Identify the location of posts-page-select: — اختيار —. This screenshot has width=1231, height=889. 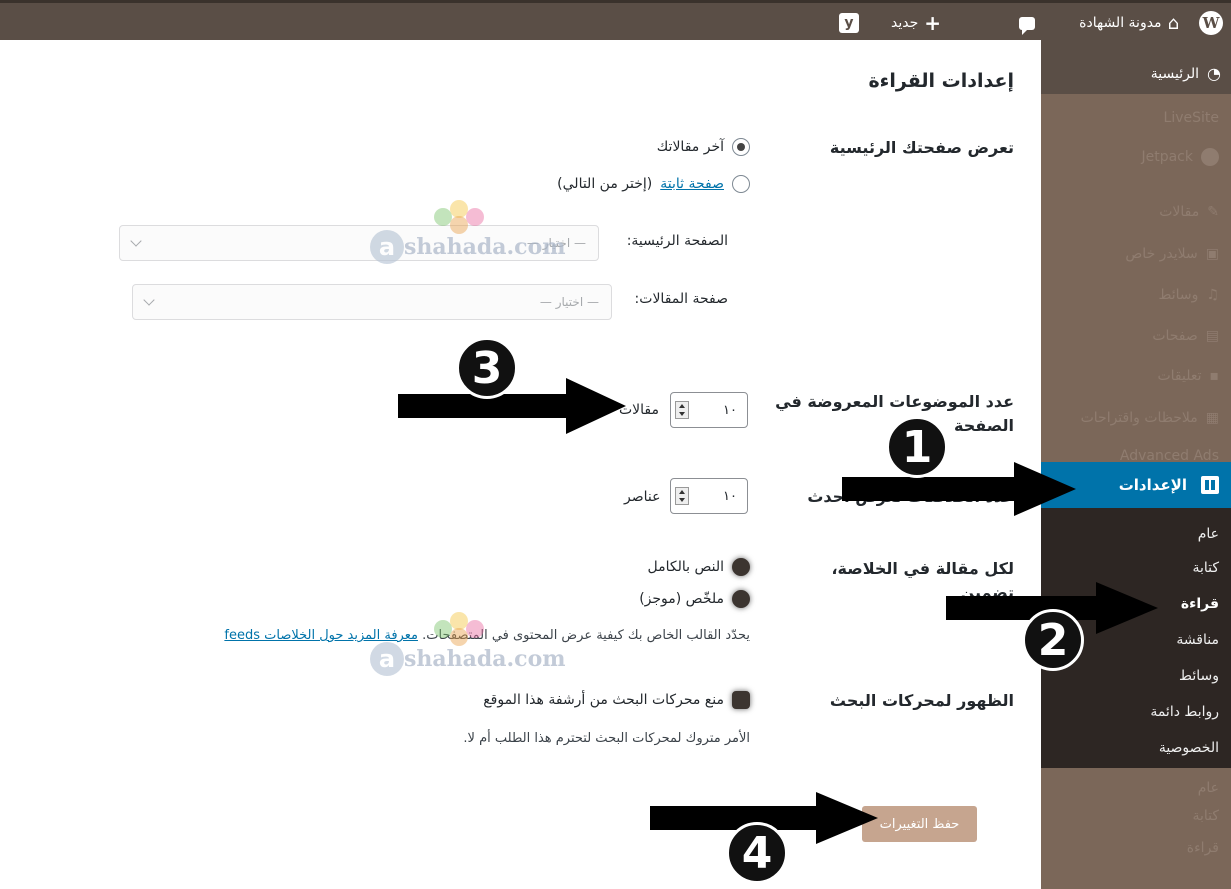
(372, 302).